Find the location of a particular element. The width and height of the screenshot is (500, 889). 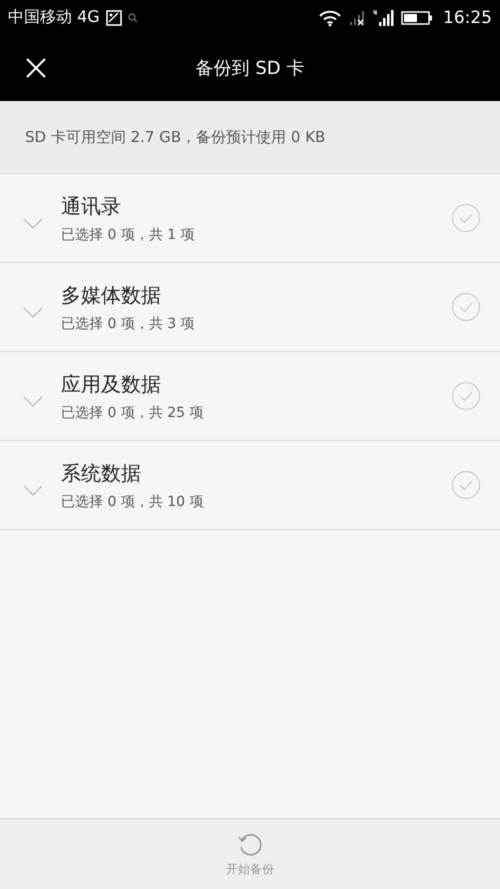

category-row: 系统数据 已选择 0 项，共 10 项 is located at coordinates (250, 485).